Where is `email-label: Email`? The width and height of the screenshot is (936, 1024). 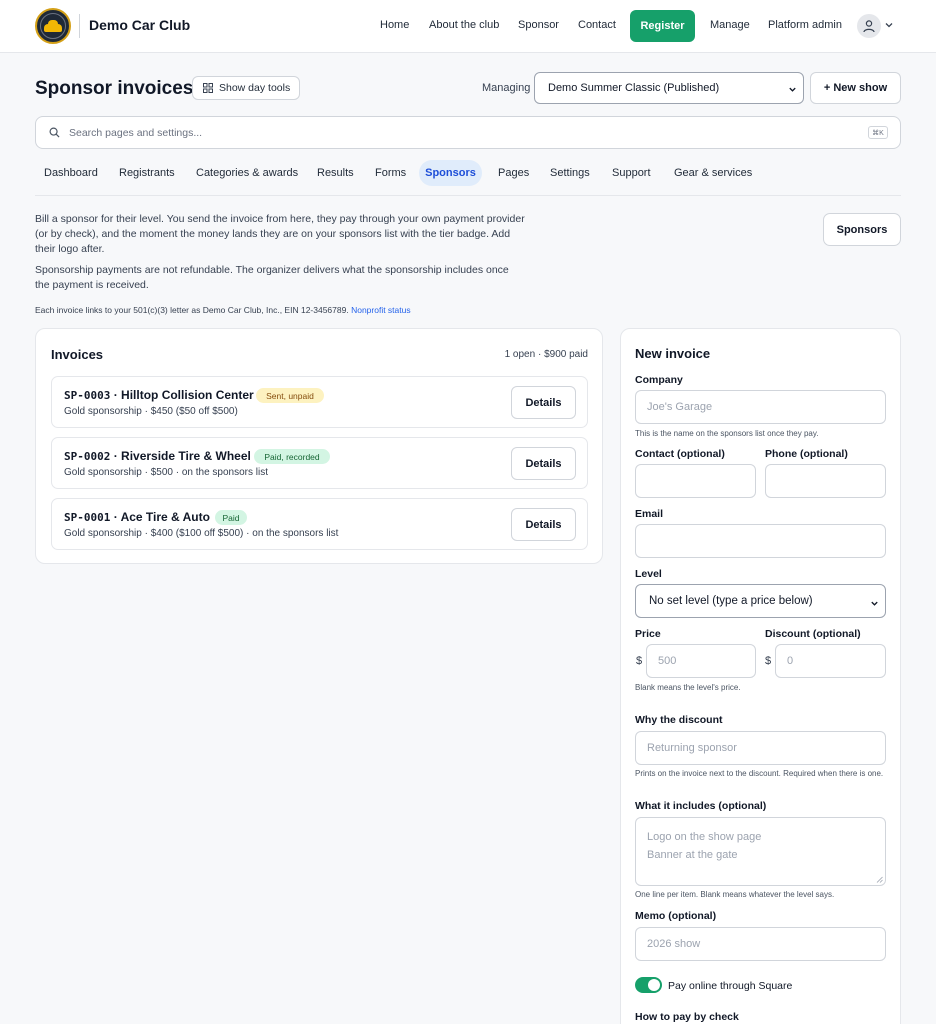
email-label: Email is located at coordinates (649, 514).